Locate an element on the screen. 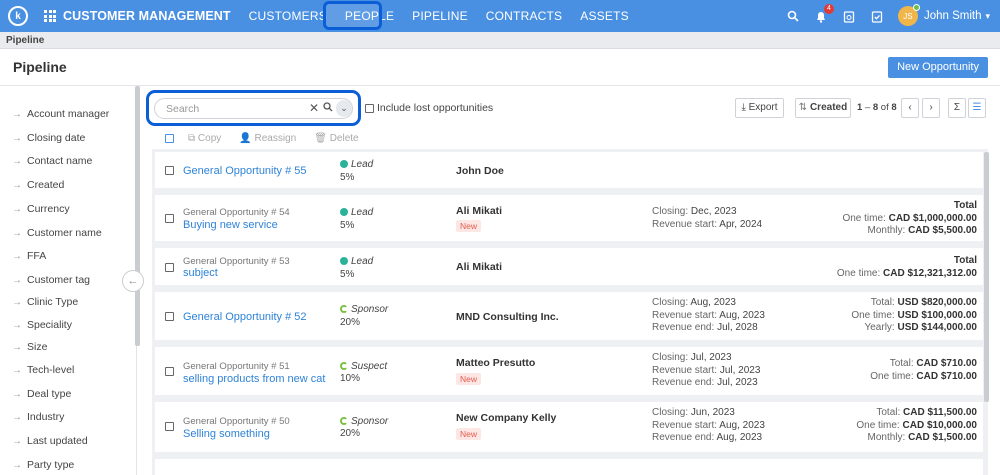  filter-created: → Created is located at coordinates (38, 185).